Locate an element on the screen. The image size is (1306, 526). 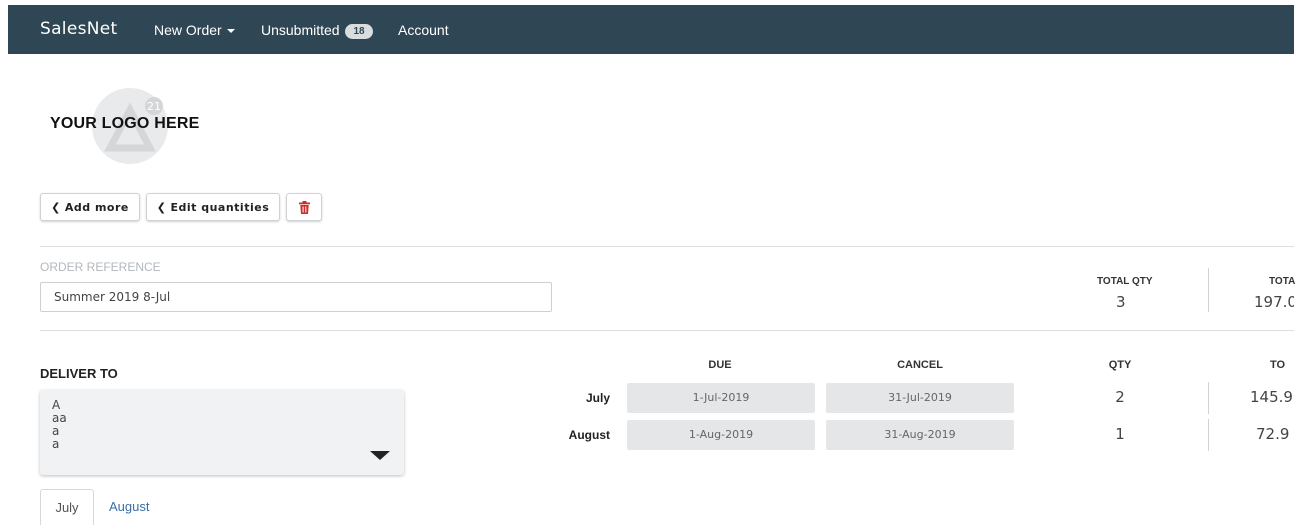
due-column-header: DUE is located at coordinates (720, 365).